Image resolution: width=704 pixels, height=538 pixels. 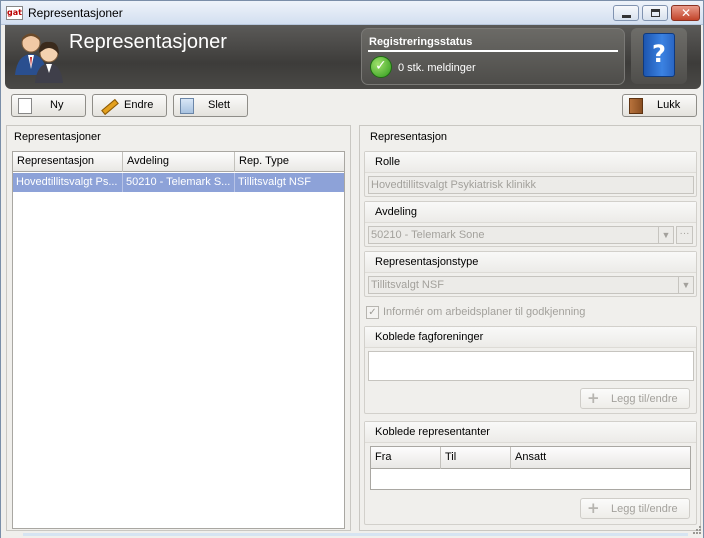 I want to click on fagforeninger-list, so click(x=531, y=366).